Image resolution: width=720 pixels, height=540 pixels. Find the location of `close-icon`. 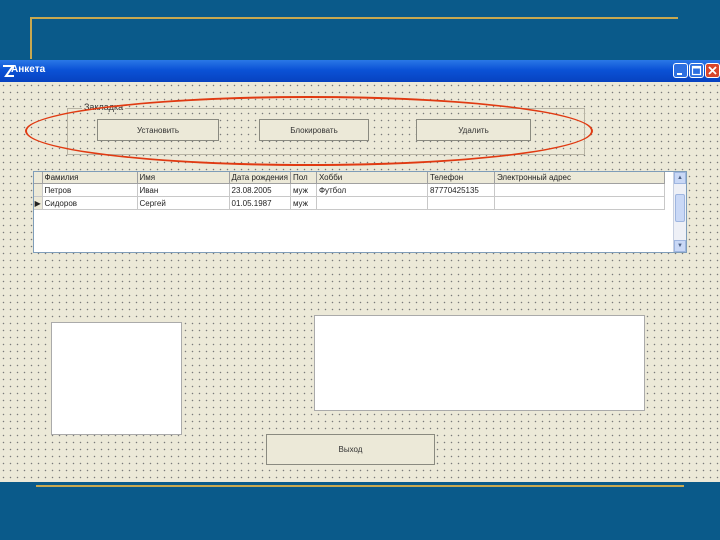

close-icon is located at coordinates (712, 70).